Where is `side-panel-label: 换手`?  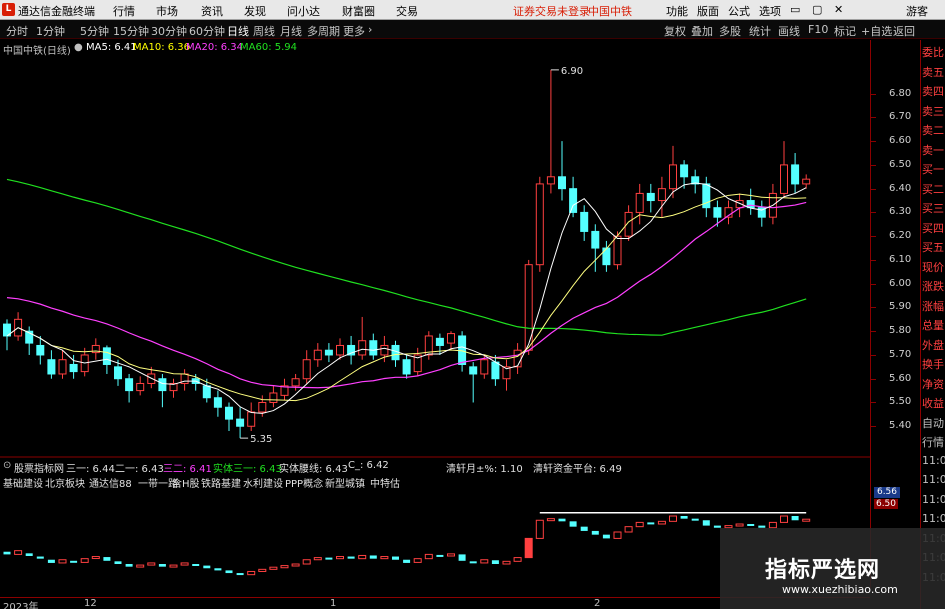
side-panel-label: 换手 is located at coordinates (933, 364).